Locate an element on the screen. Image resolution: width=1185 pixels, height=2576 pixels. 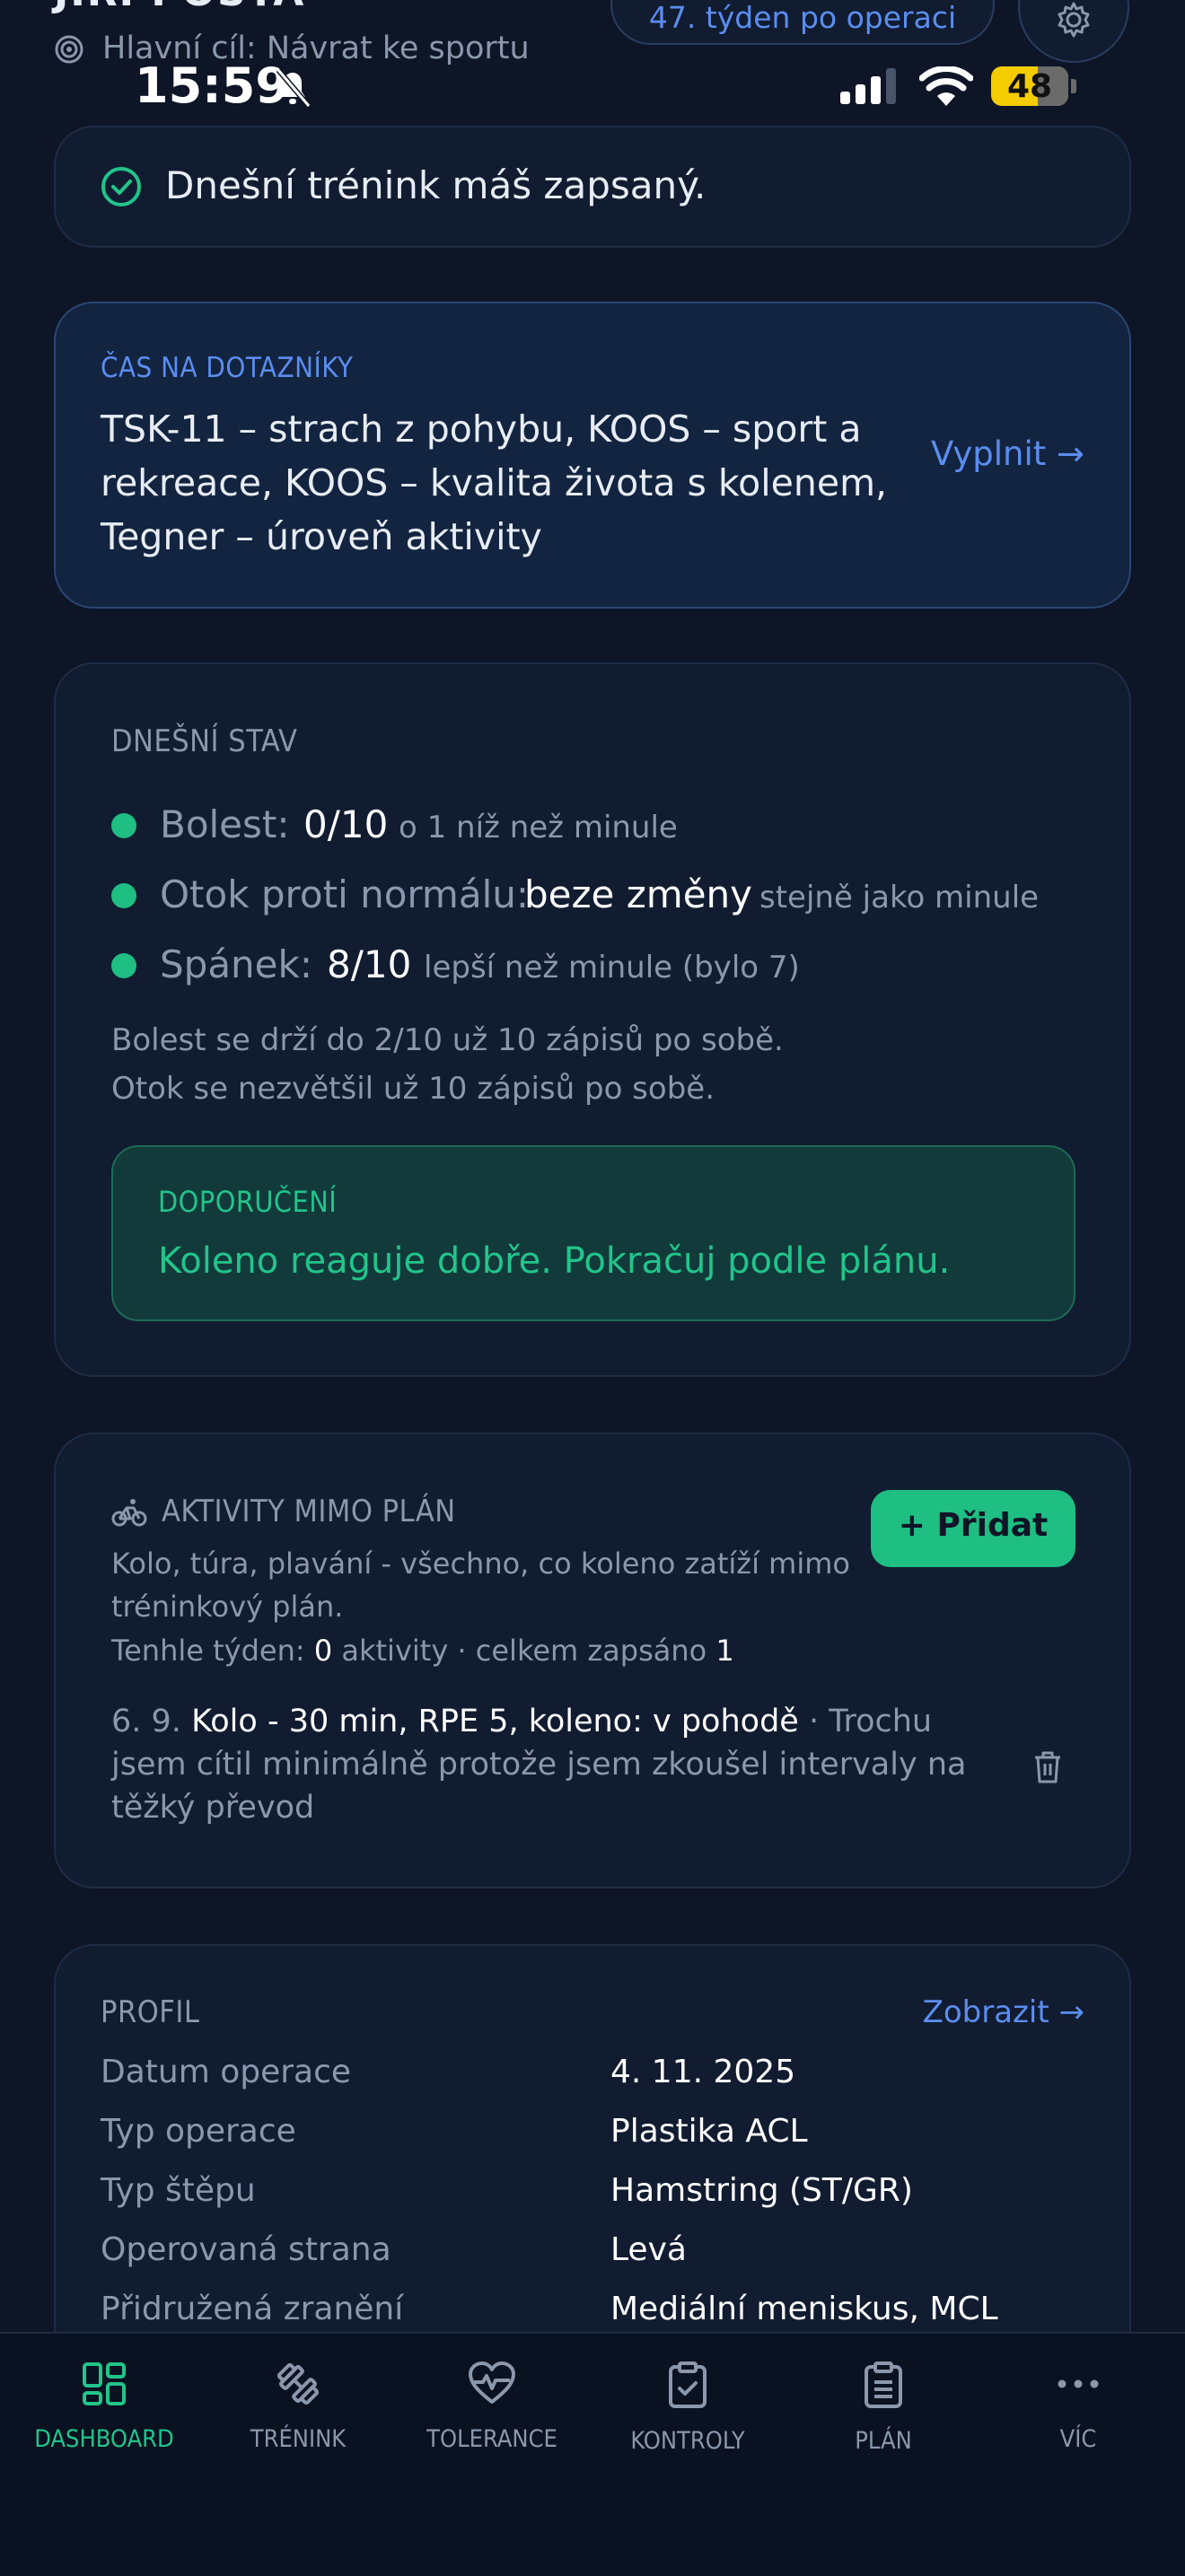
metric-label: Bolest: is located at coordinates (225, 824).